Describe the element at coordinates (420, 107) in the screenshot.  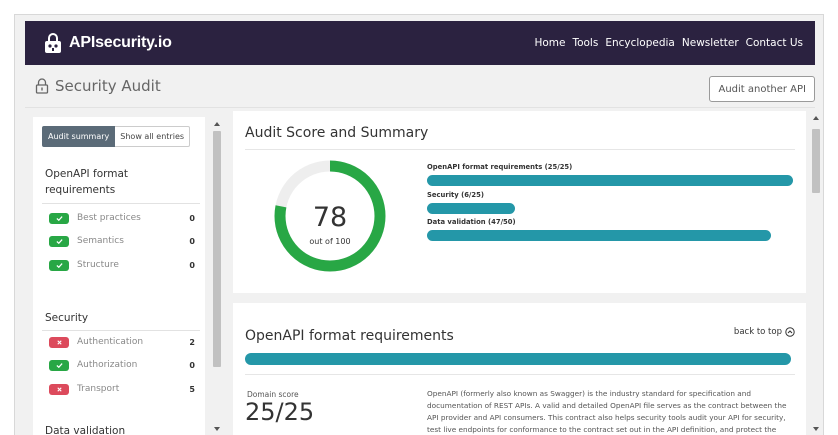
I see `header-divider` at that location.